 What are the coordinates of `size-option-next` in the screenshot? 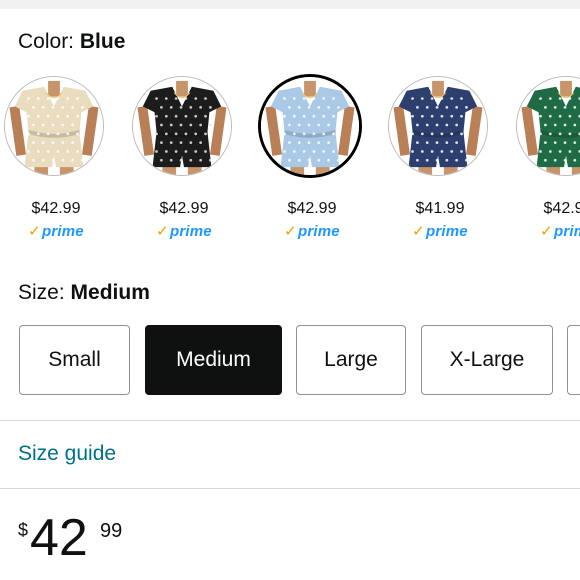 It's located at (573, 360).